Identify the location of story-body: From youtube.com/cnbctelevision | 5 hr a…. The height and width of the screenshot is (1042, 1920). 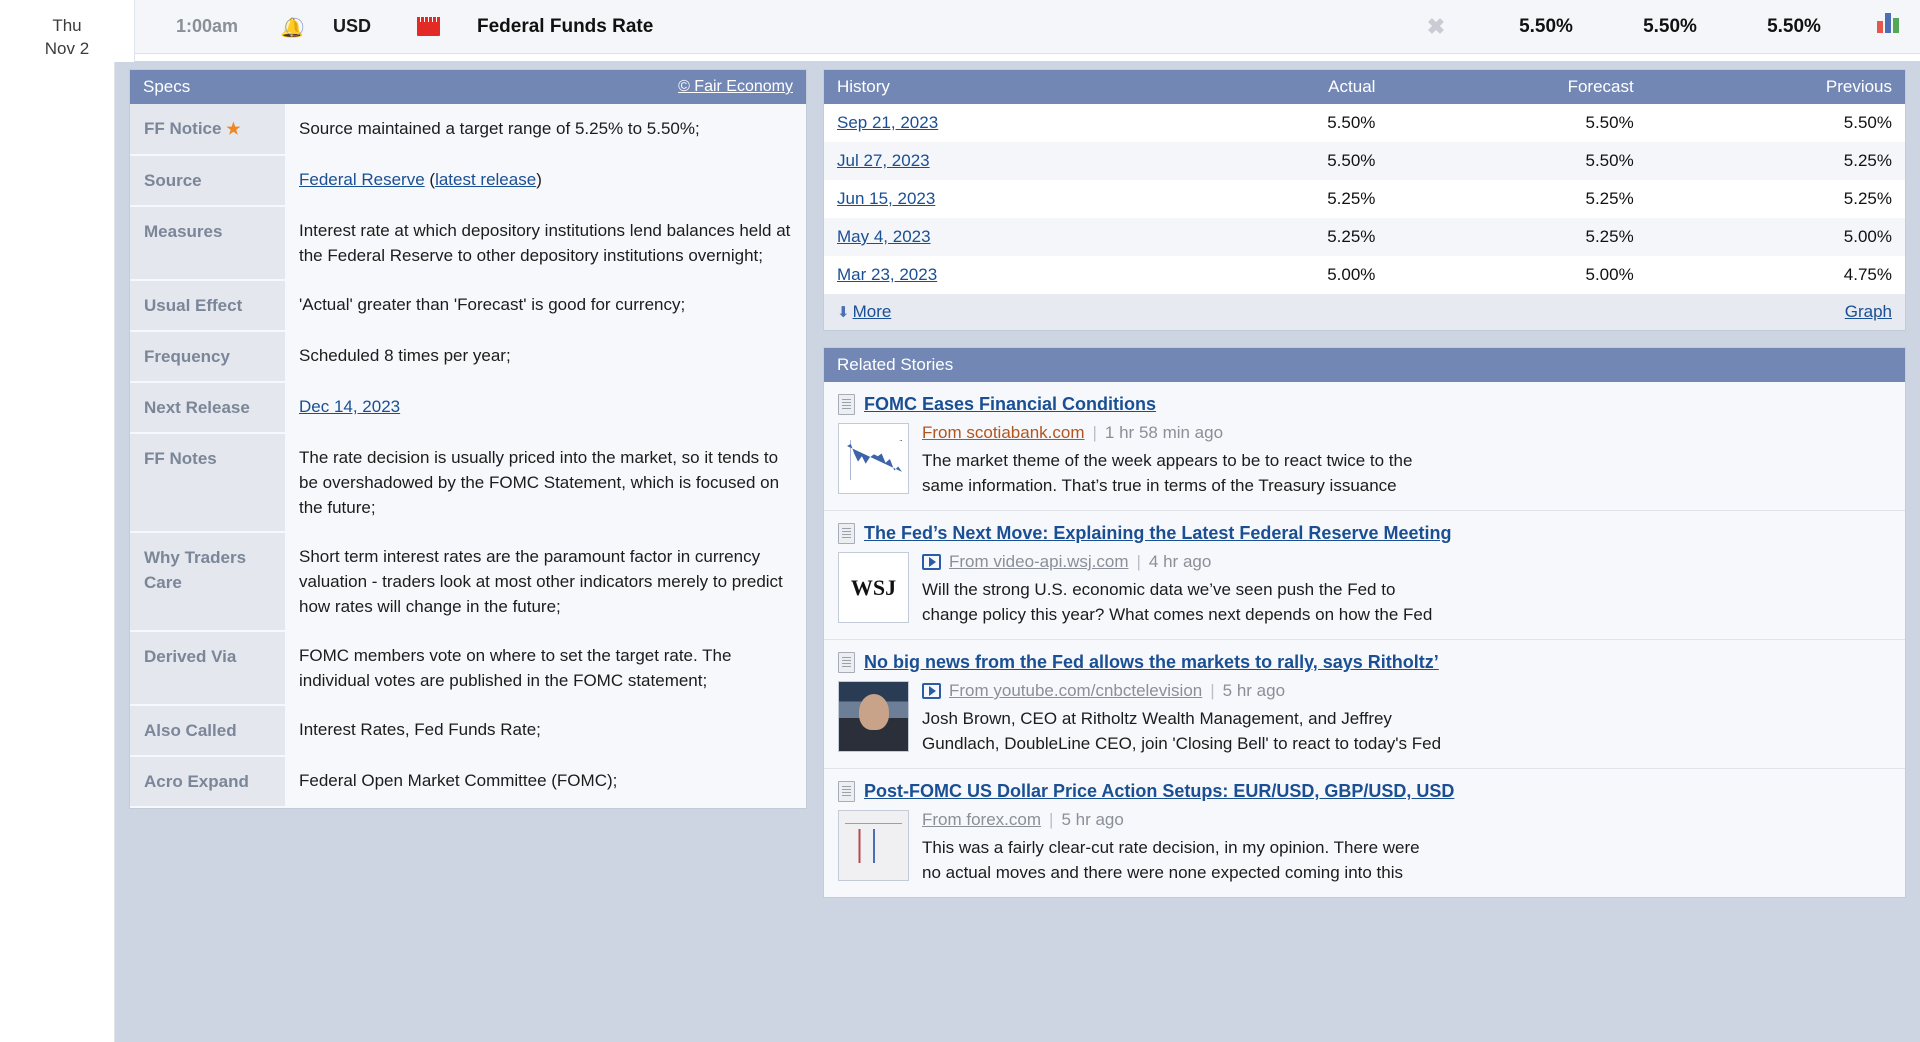
(1364, 718).